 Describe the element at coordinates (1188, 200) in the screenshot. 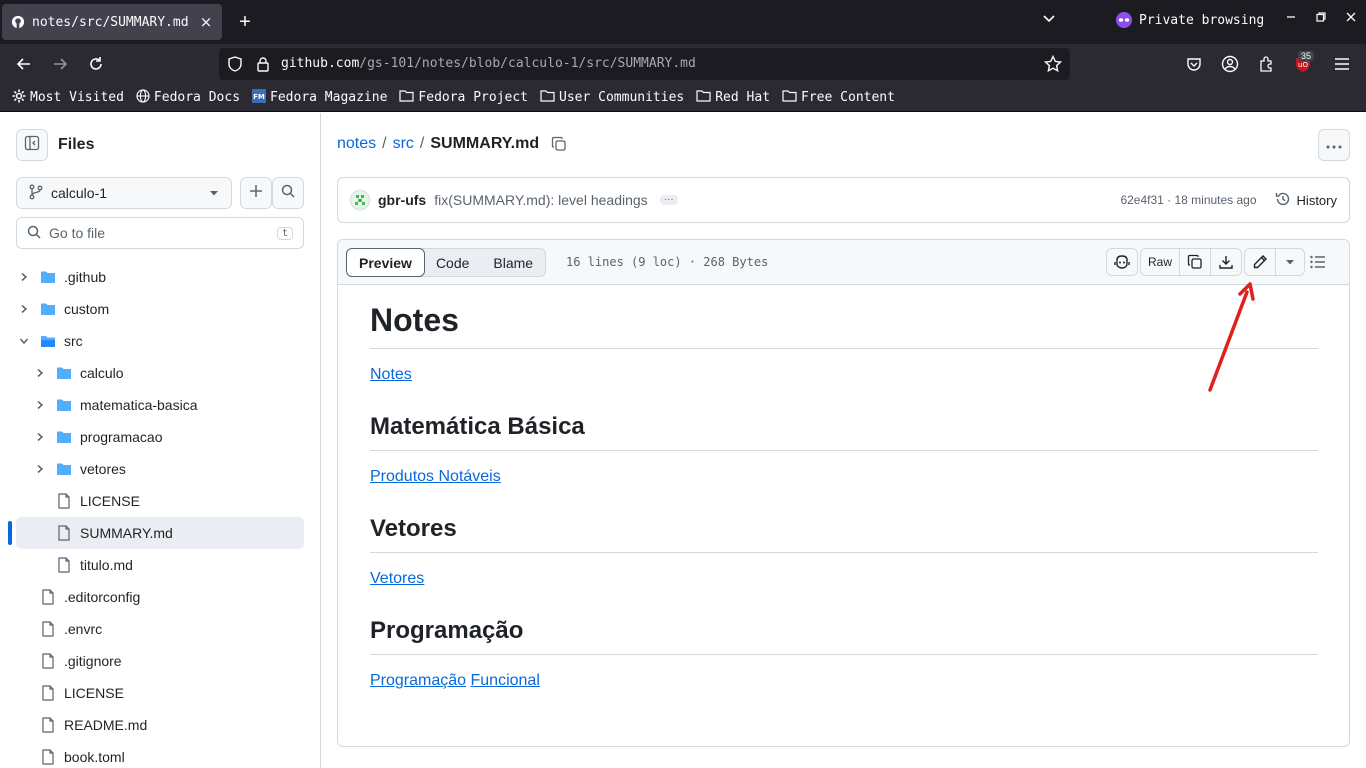

I see `commit-sha-time: 62e4f31 · 18 minutes ago` at that location.